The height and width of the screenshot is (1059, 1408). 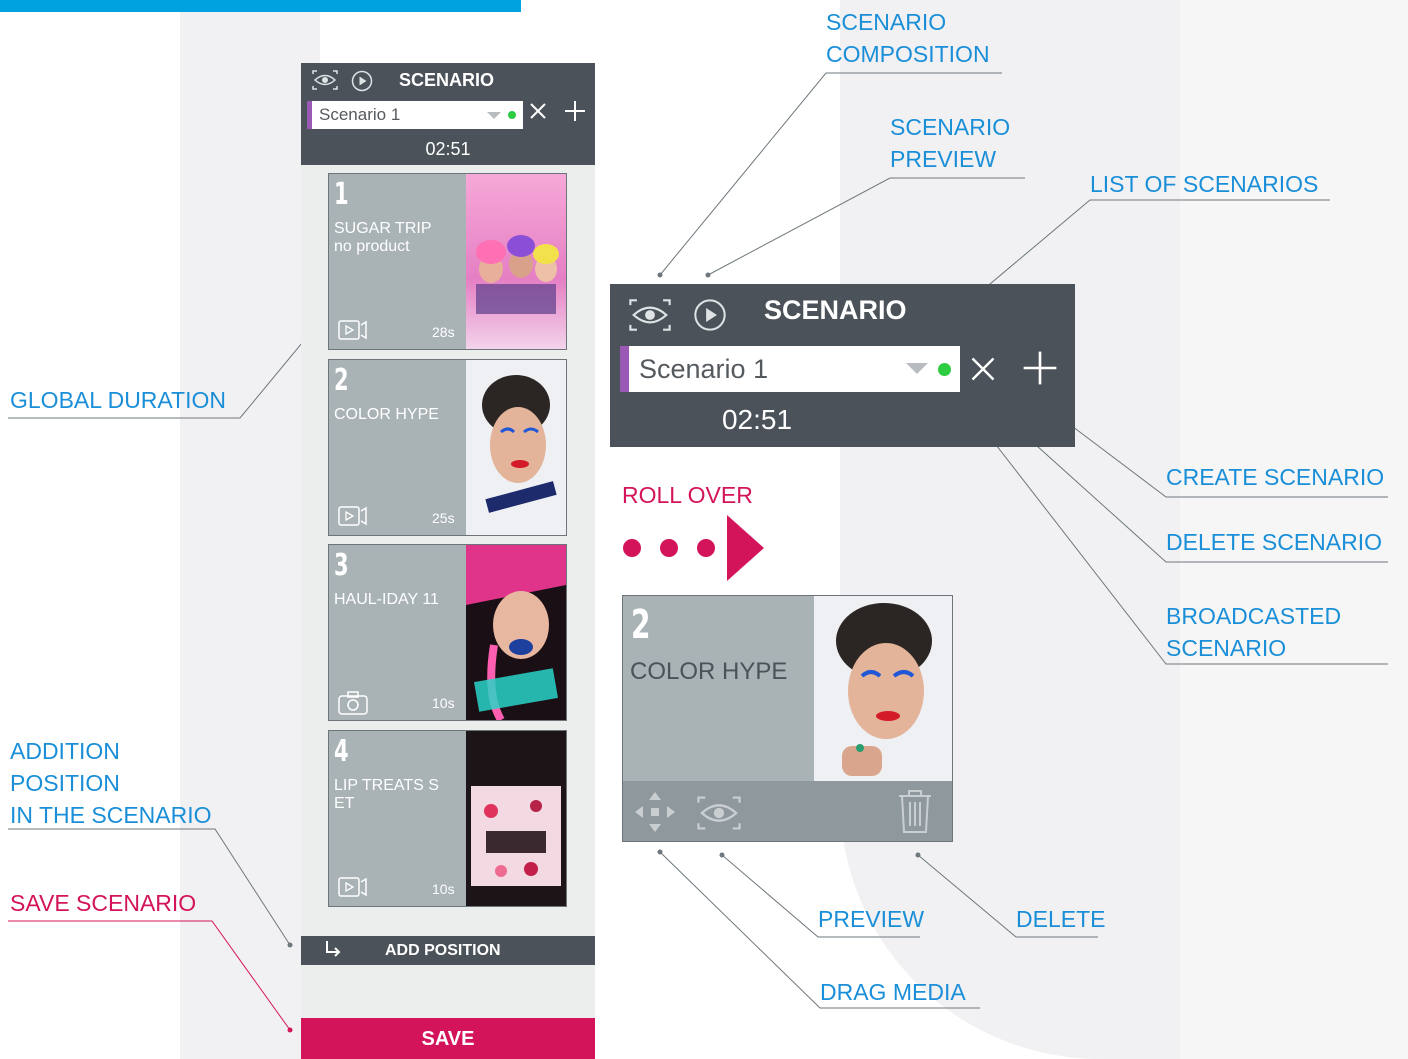 What do you see at coordinates (915, 813) in the screenshot?
I see `trash-icon` at bounding box center [915, 813].